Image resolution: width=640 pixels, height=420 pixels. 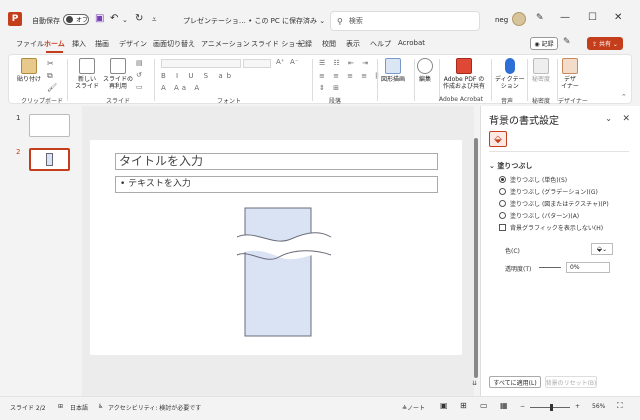 I want to click on undo-dropdown-icon: ⌄, so click(x=125, y=20).